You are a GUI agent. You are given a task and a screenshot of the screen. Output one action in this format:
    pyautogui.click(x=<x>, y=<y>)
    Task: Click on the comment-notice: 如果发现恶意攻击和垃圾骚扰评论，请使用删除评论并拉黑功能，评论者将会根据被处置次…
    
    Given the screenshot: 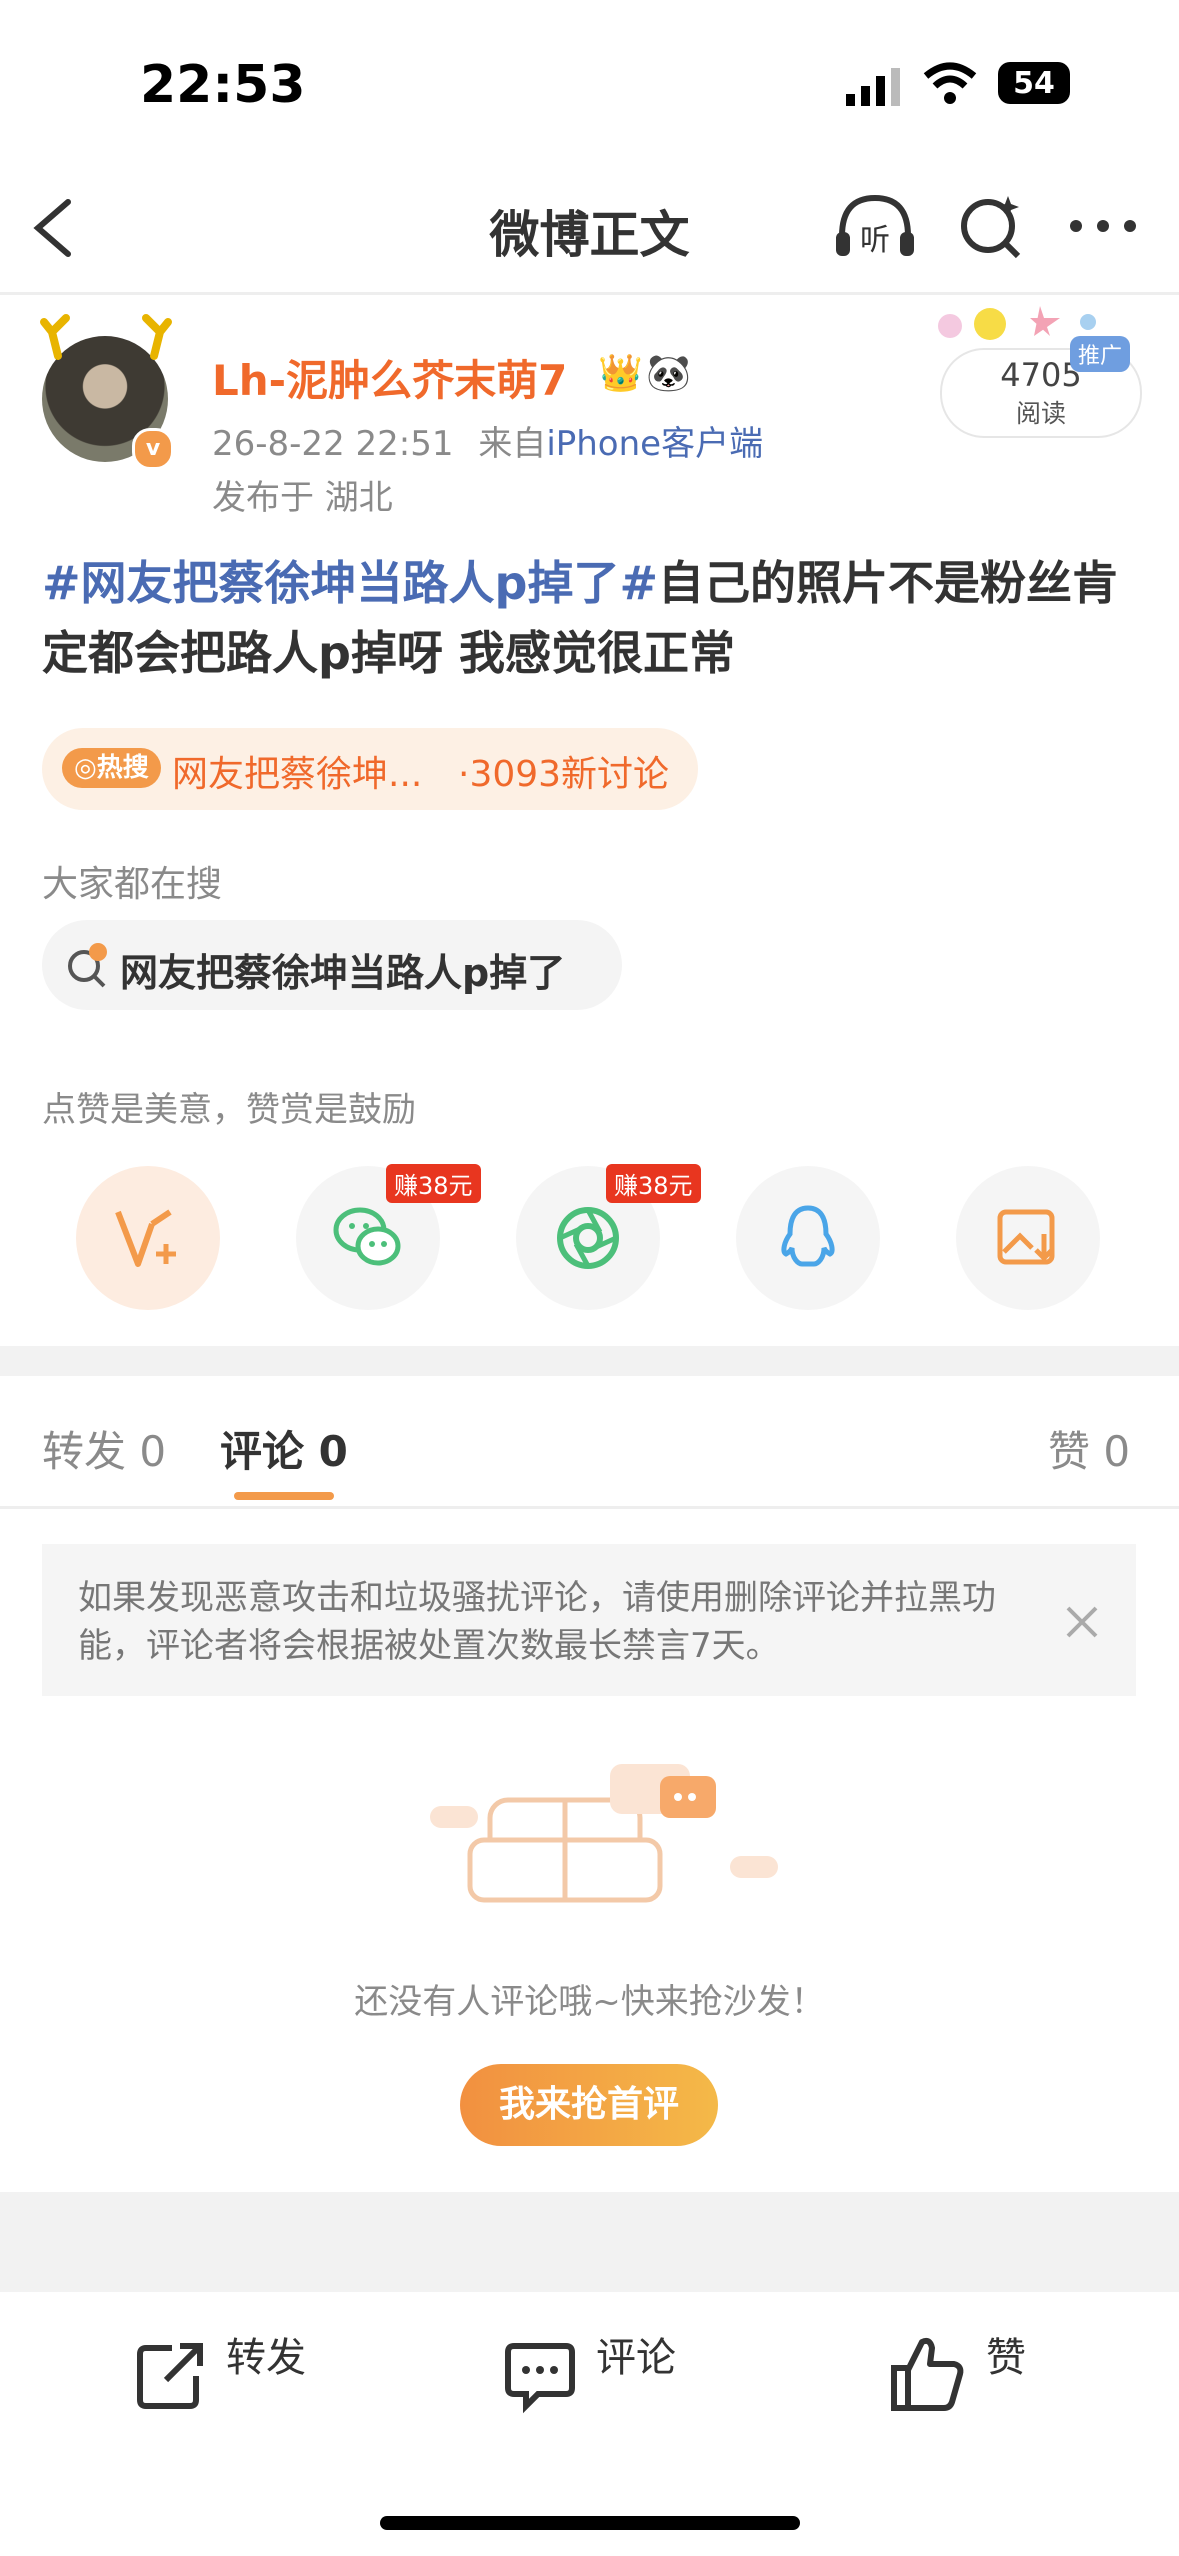 What is the action you would take?
    pyautogui.click(x=589, y=1620)
    